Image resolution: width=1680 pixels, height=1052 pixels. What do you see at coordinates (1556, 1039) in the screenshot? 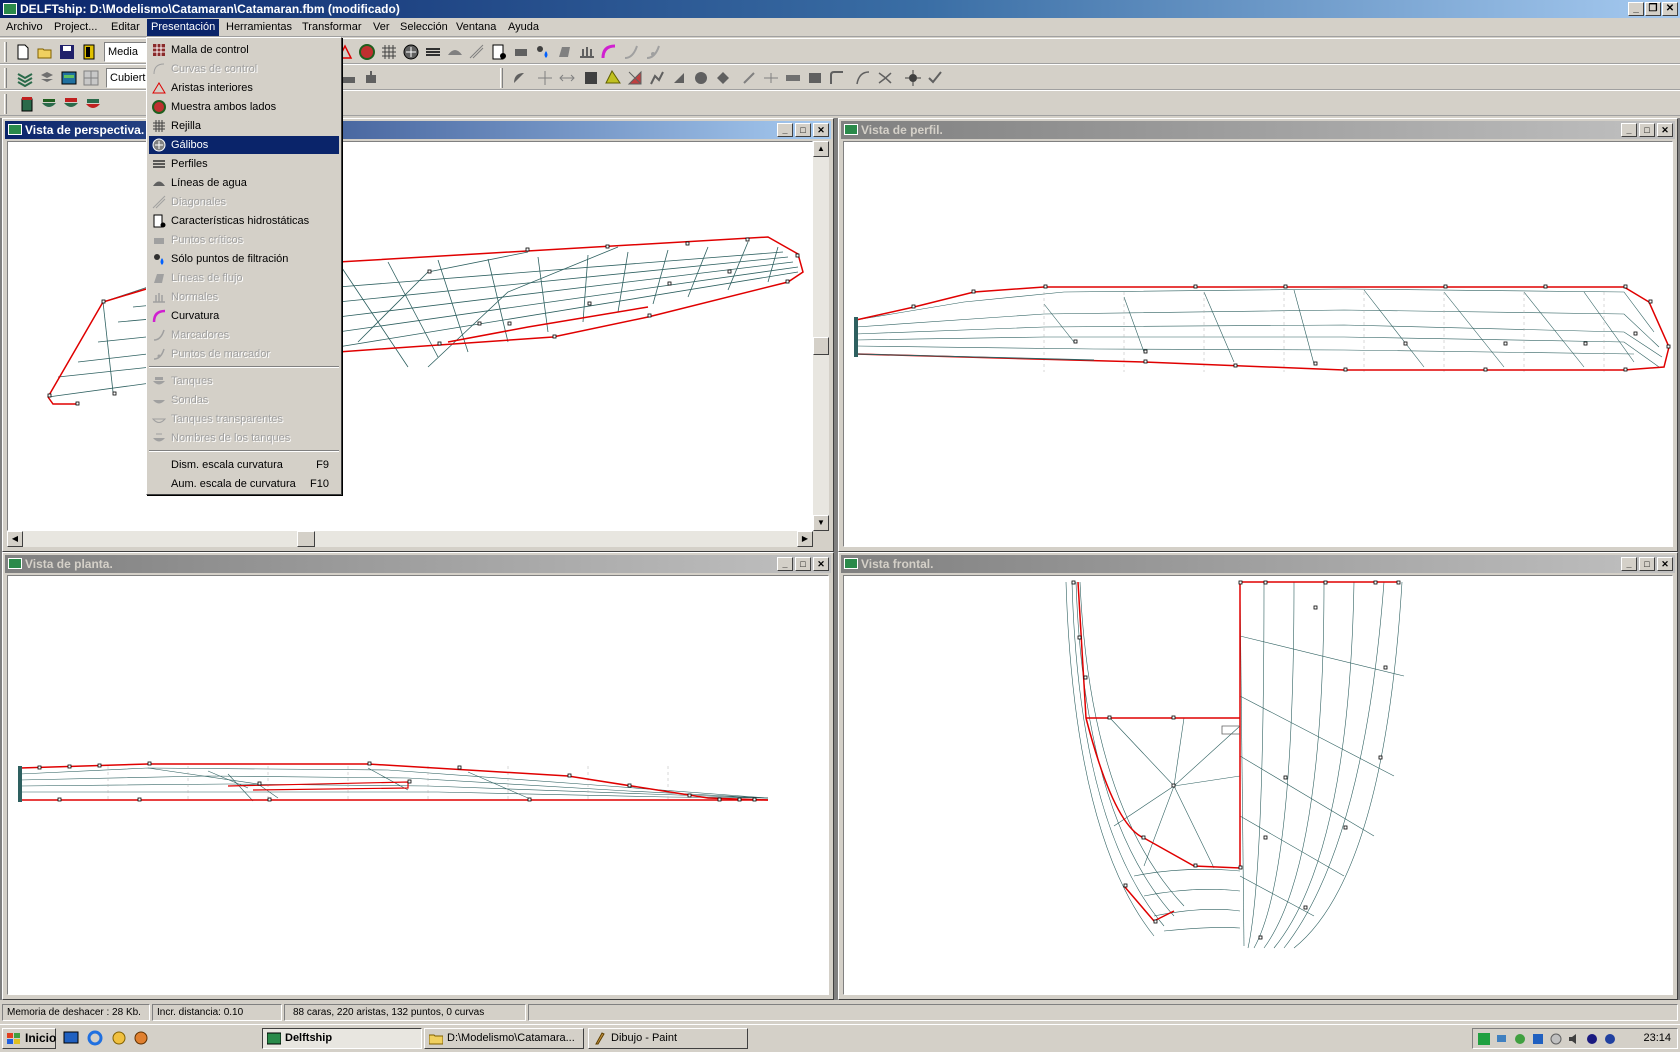
I see `antivirus-tray-icon` at bounding box center [1556, 1039].